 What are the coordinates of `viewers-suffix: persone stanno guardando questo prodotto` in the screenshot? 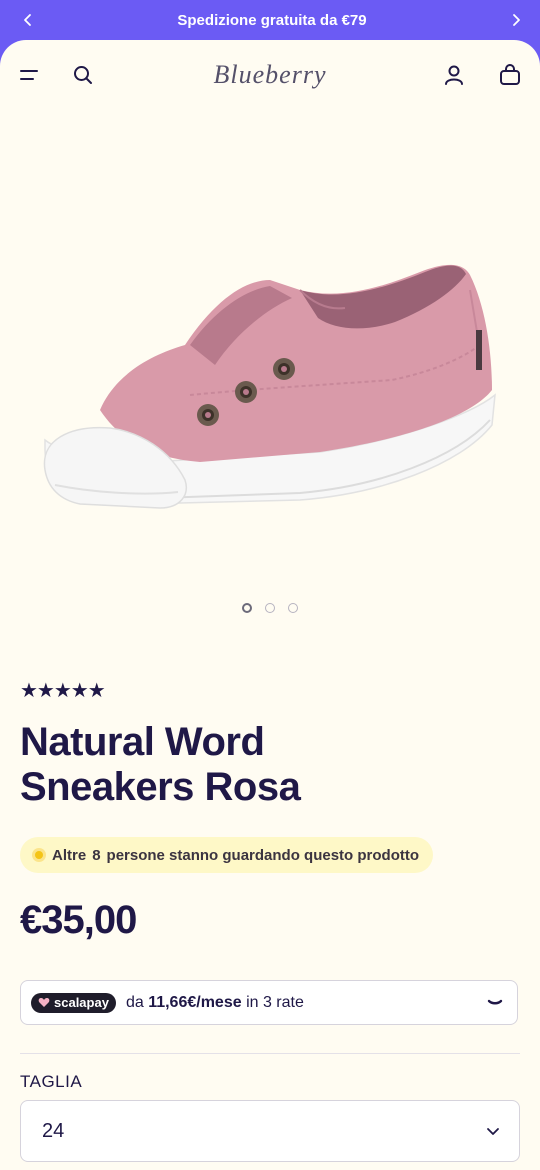 It's located at (263, 855).